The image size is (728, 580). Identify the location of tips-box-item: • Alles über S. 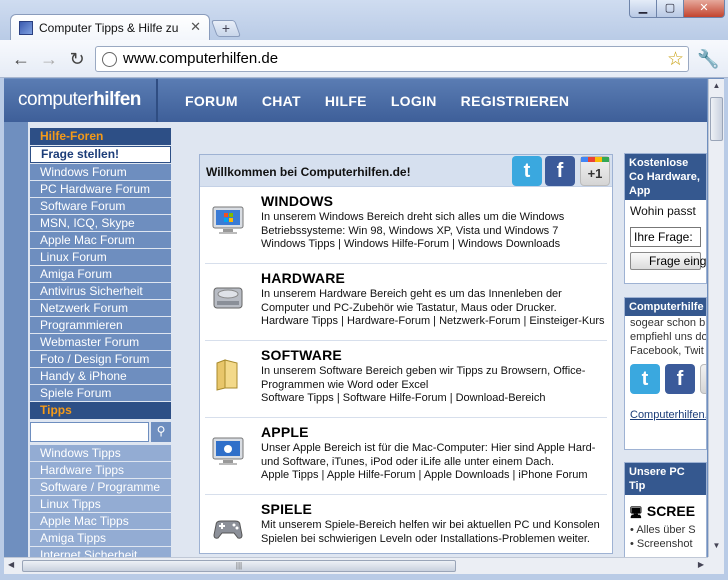
(665, 530).